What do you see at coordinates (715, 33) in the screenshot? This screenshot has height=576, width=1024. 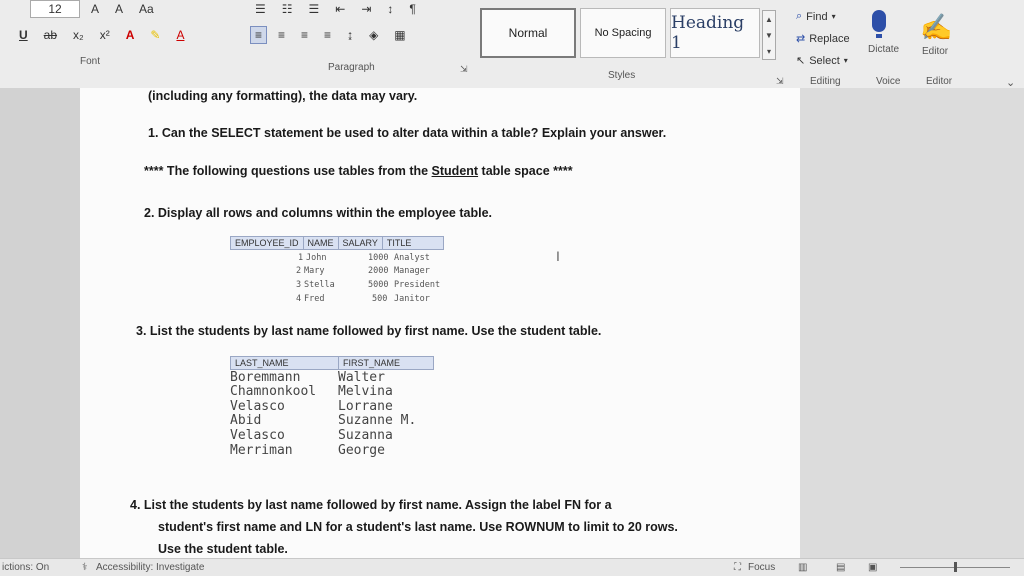 I see `style-heading-1: Heading 1` at bounding box center [715, 33].